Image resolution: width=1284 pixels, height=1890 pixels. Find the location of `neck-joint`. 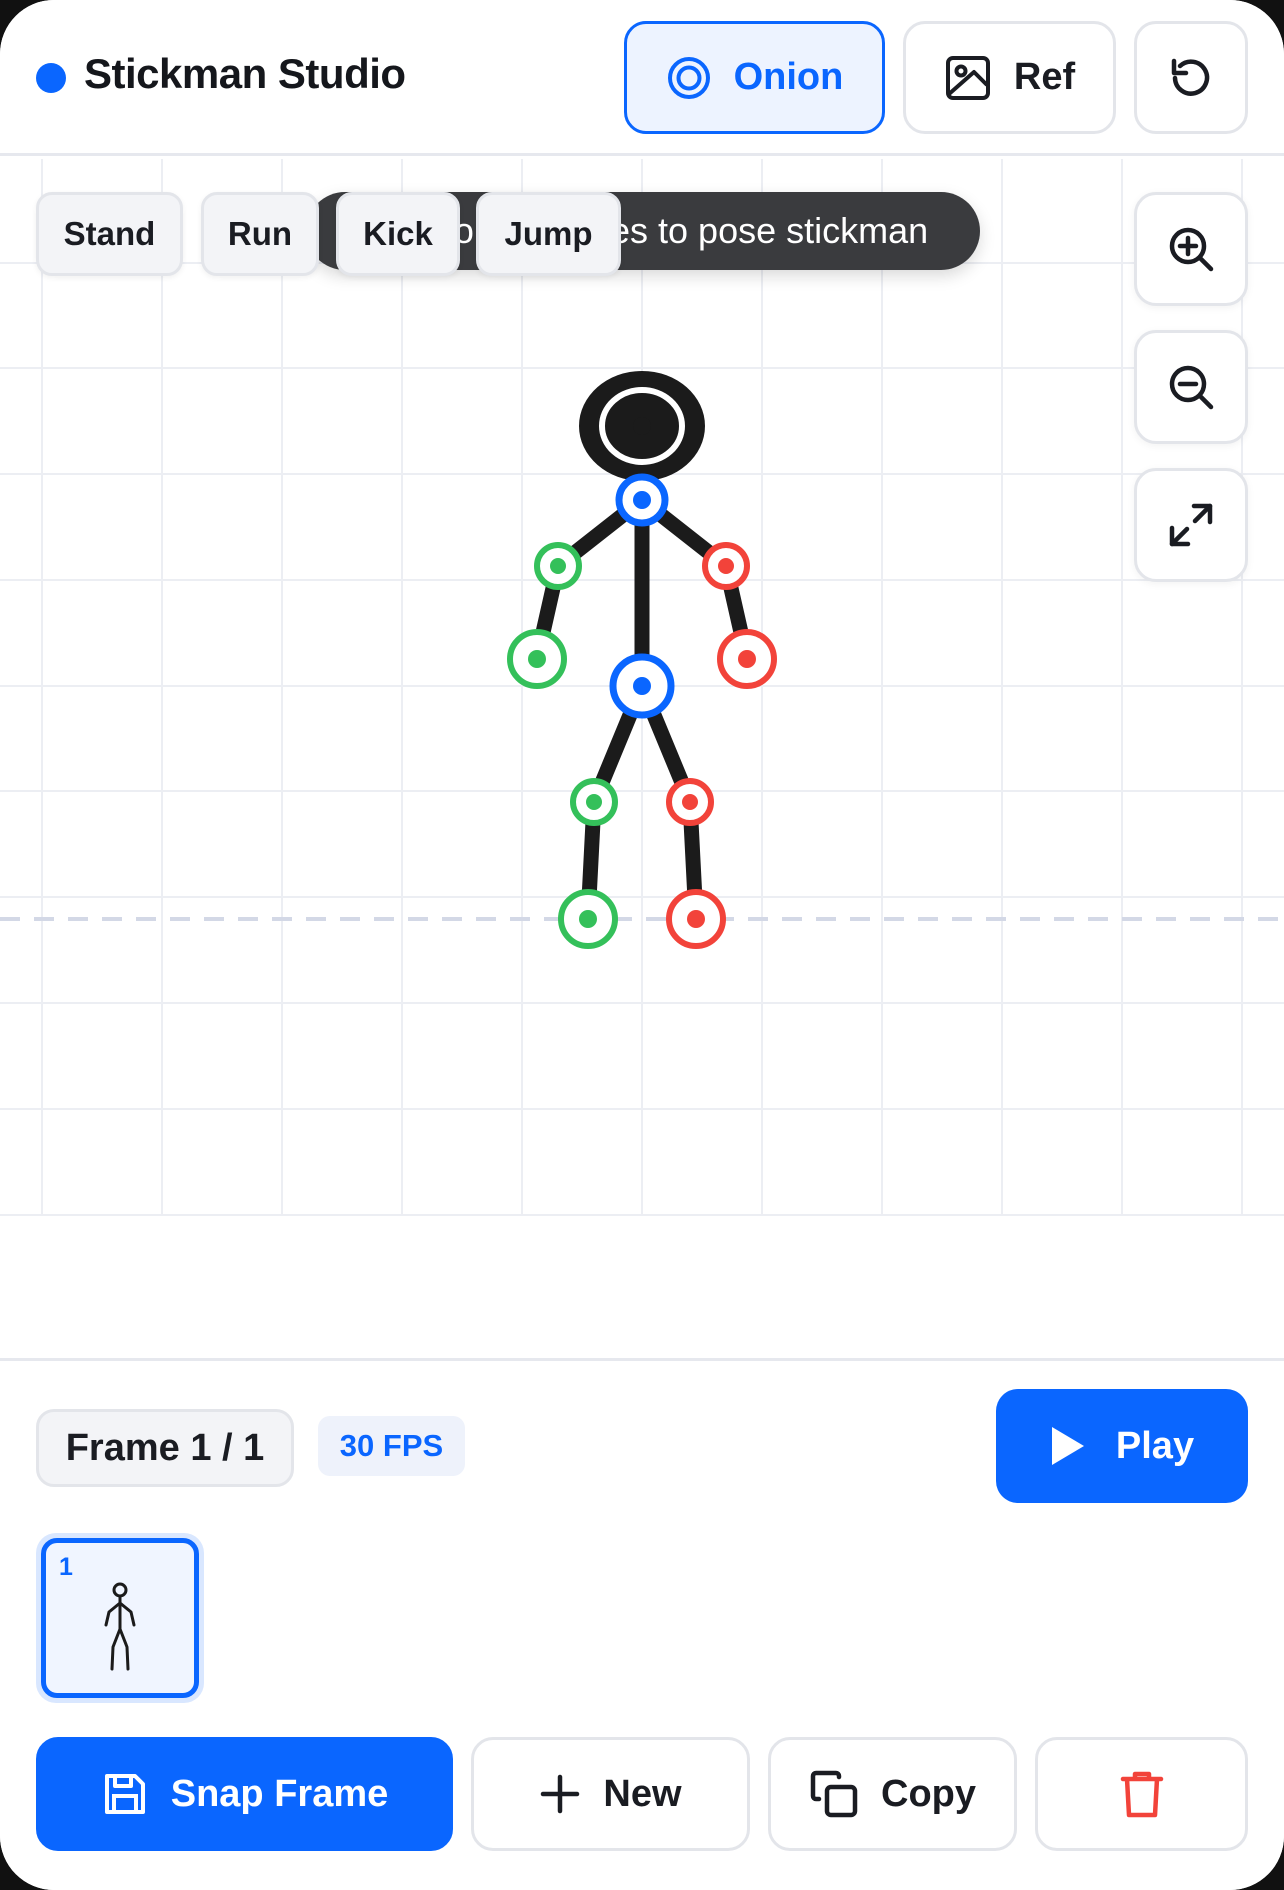

neck-joint is located at coordinates (642, 500).